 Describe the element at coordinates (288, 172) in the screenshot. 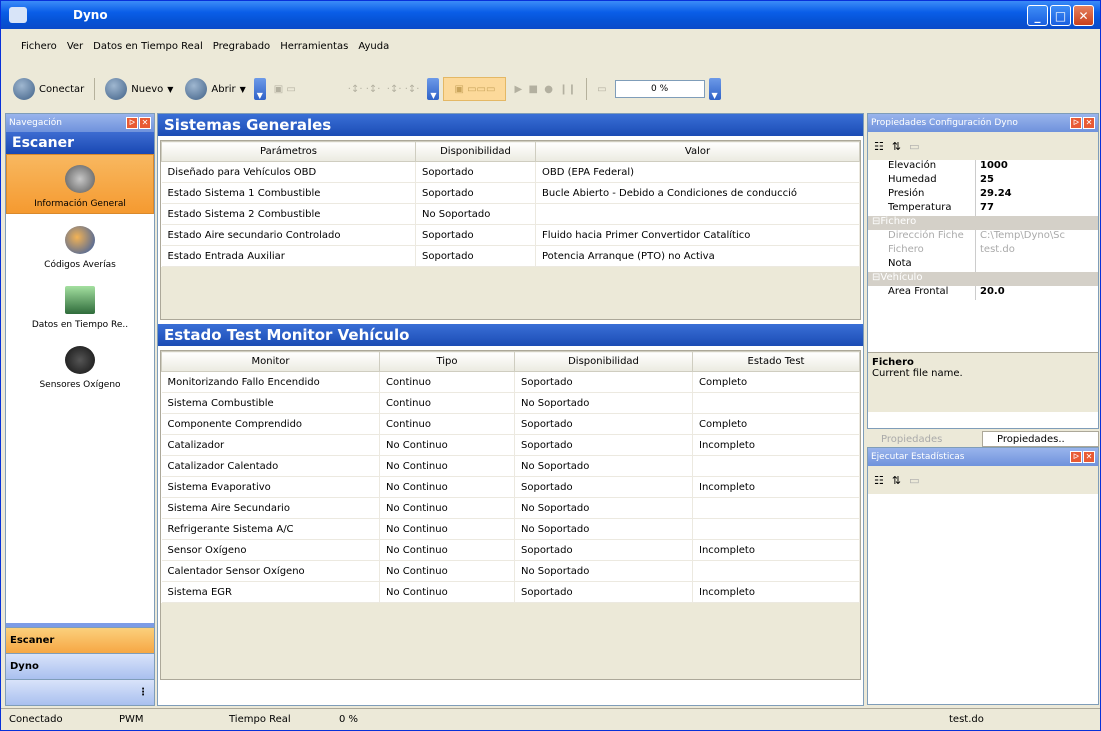

I see `table-cell: Diseñado para Vehículos OBD` at that location.